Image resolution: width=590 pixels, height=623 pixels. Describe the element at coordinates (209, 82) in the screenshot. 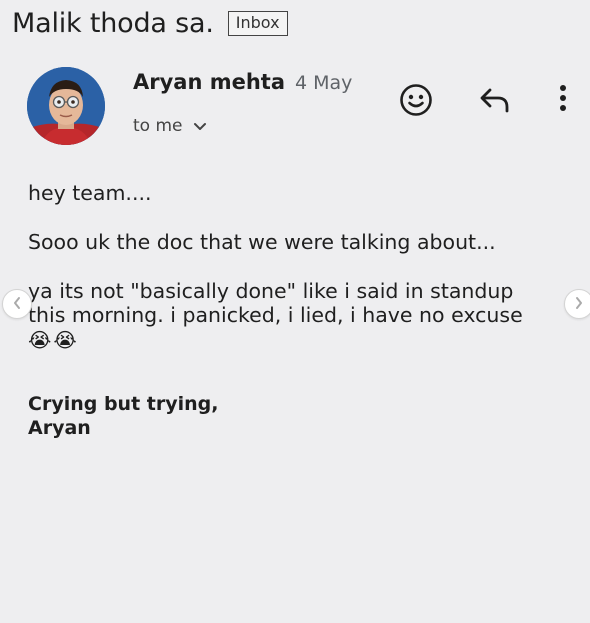

I see `sender-name: Aryan mehta` at that location.